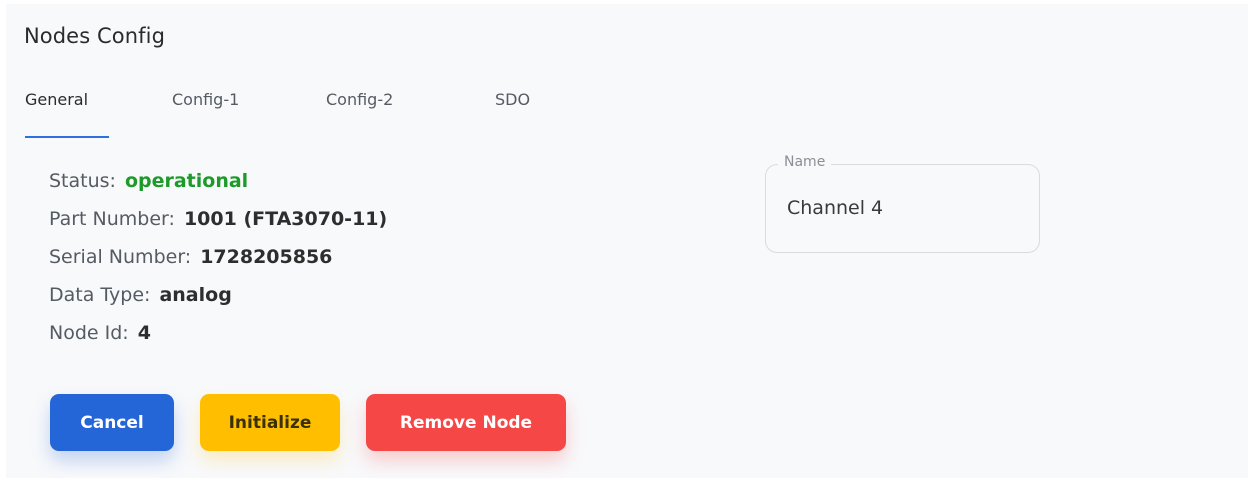  What do you see at coordinates (56, 99) in the screenshot?
I see `tab-general: General` at bounding box center [56, 99].